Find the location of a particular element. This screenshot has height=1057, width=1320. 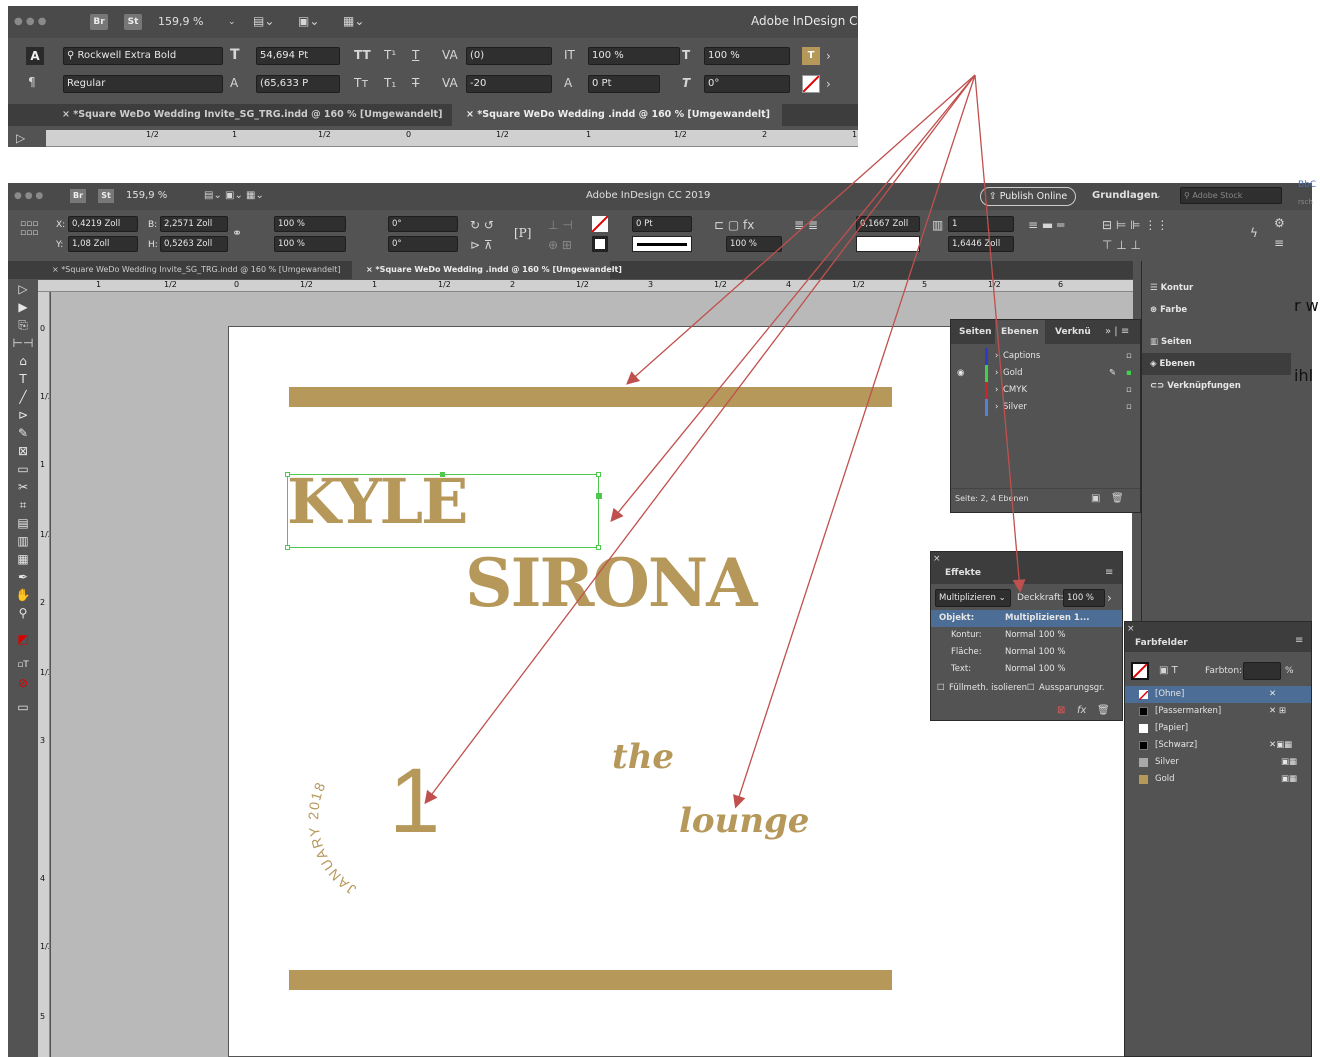

scissors-icon: ✂ is located at coordinates (23, 487).